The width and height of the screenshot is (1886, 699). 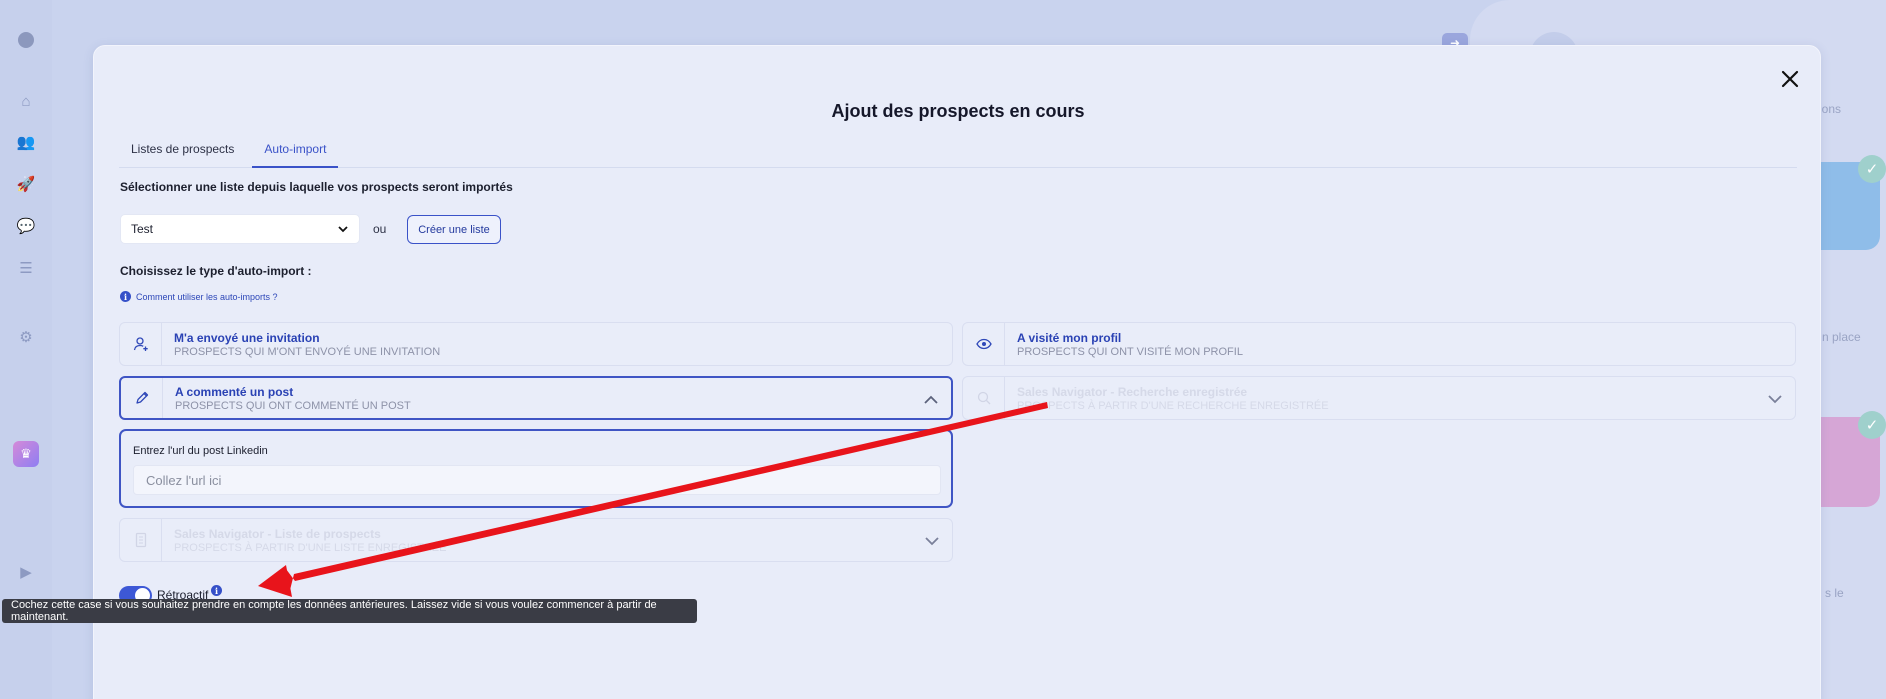 What do you see at coordinates (200, 451) in the screenshot?
I see `post-url-label: Entrez l'url du post Linkedin` at bounding box center [200, 451].